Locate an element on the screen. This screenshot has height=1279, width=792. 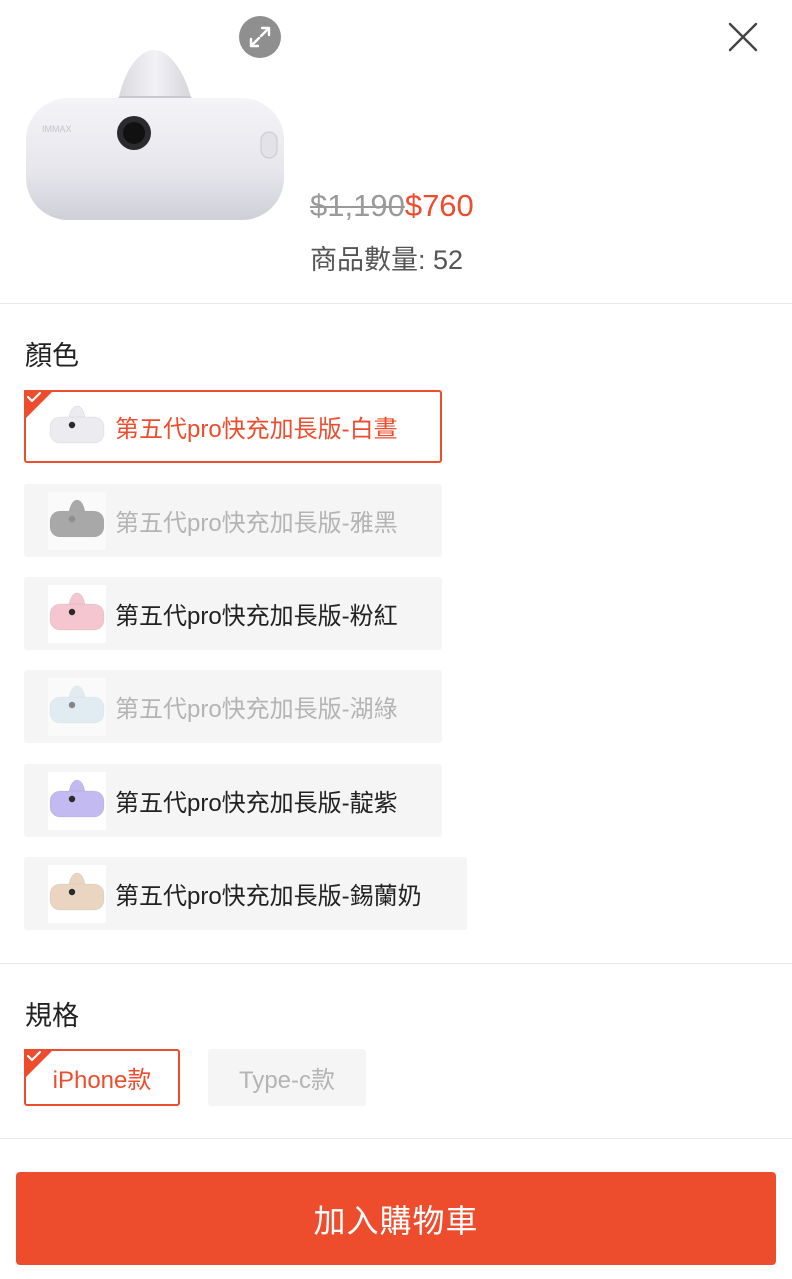
spec-option-label: Type-c款 is located at coordinates (287, 1080).